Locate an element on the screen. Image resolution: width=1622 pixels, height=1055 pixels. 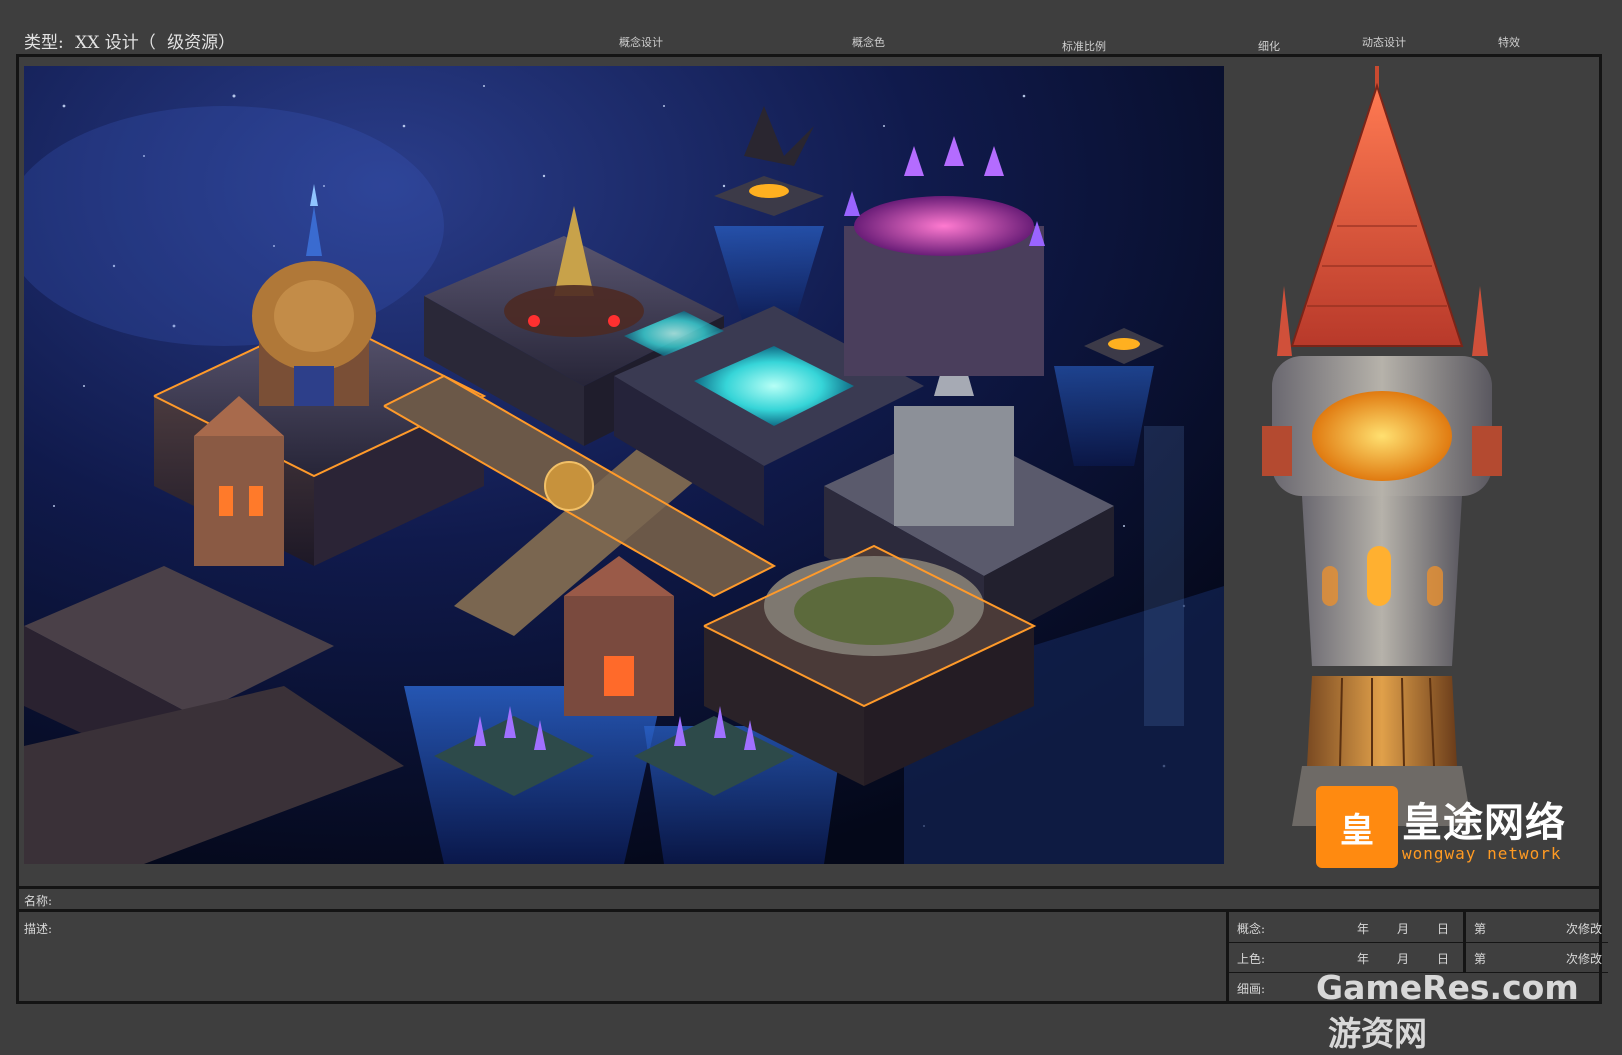
wongway-logo: 皇 皇途网络 wongway network is located at coordinates (1451, 827).